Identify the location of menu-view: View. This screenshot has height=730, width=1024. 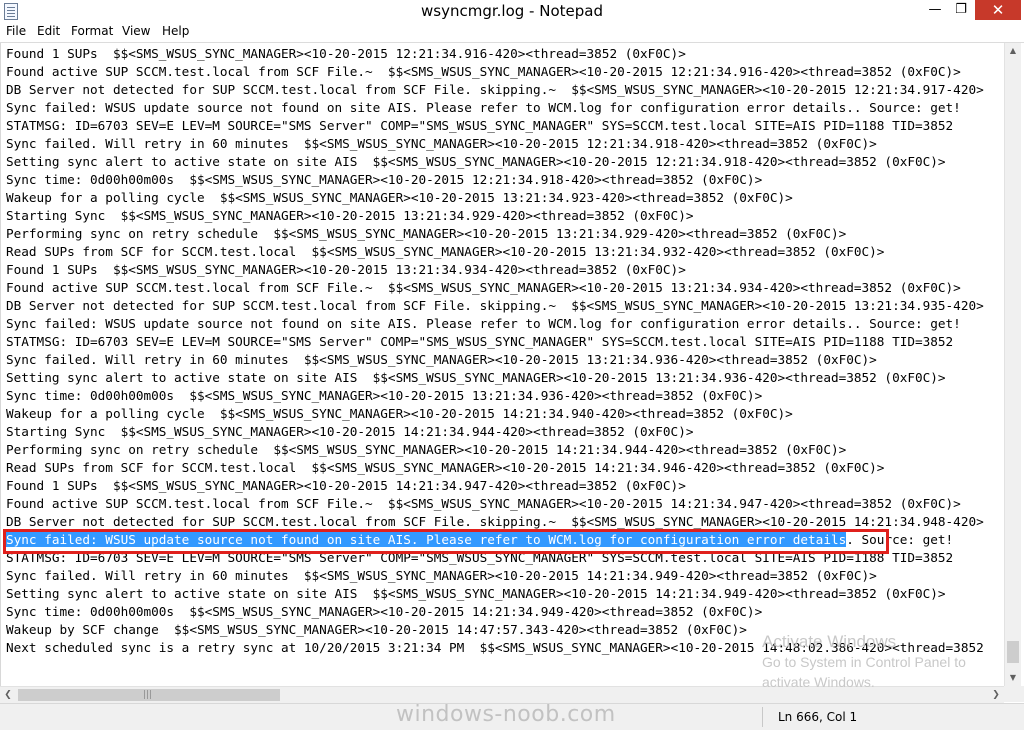
(136, 31).